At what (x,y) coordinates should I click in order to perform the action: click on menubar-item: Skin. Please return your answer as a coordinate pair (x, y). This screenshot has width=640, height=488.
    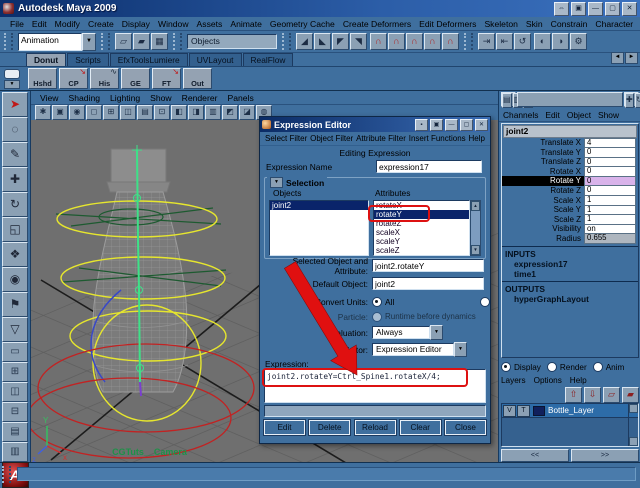
    Looking at the image, I should click on (534, 24).